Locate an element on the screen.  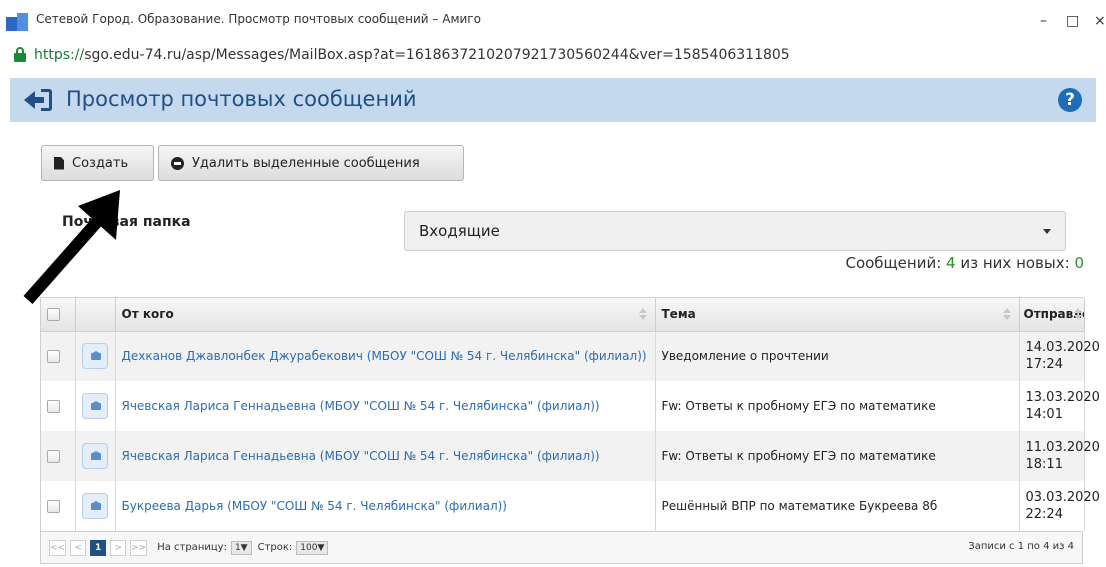
new-messages-label: из них новых: is located at coordinates (1015, 263).